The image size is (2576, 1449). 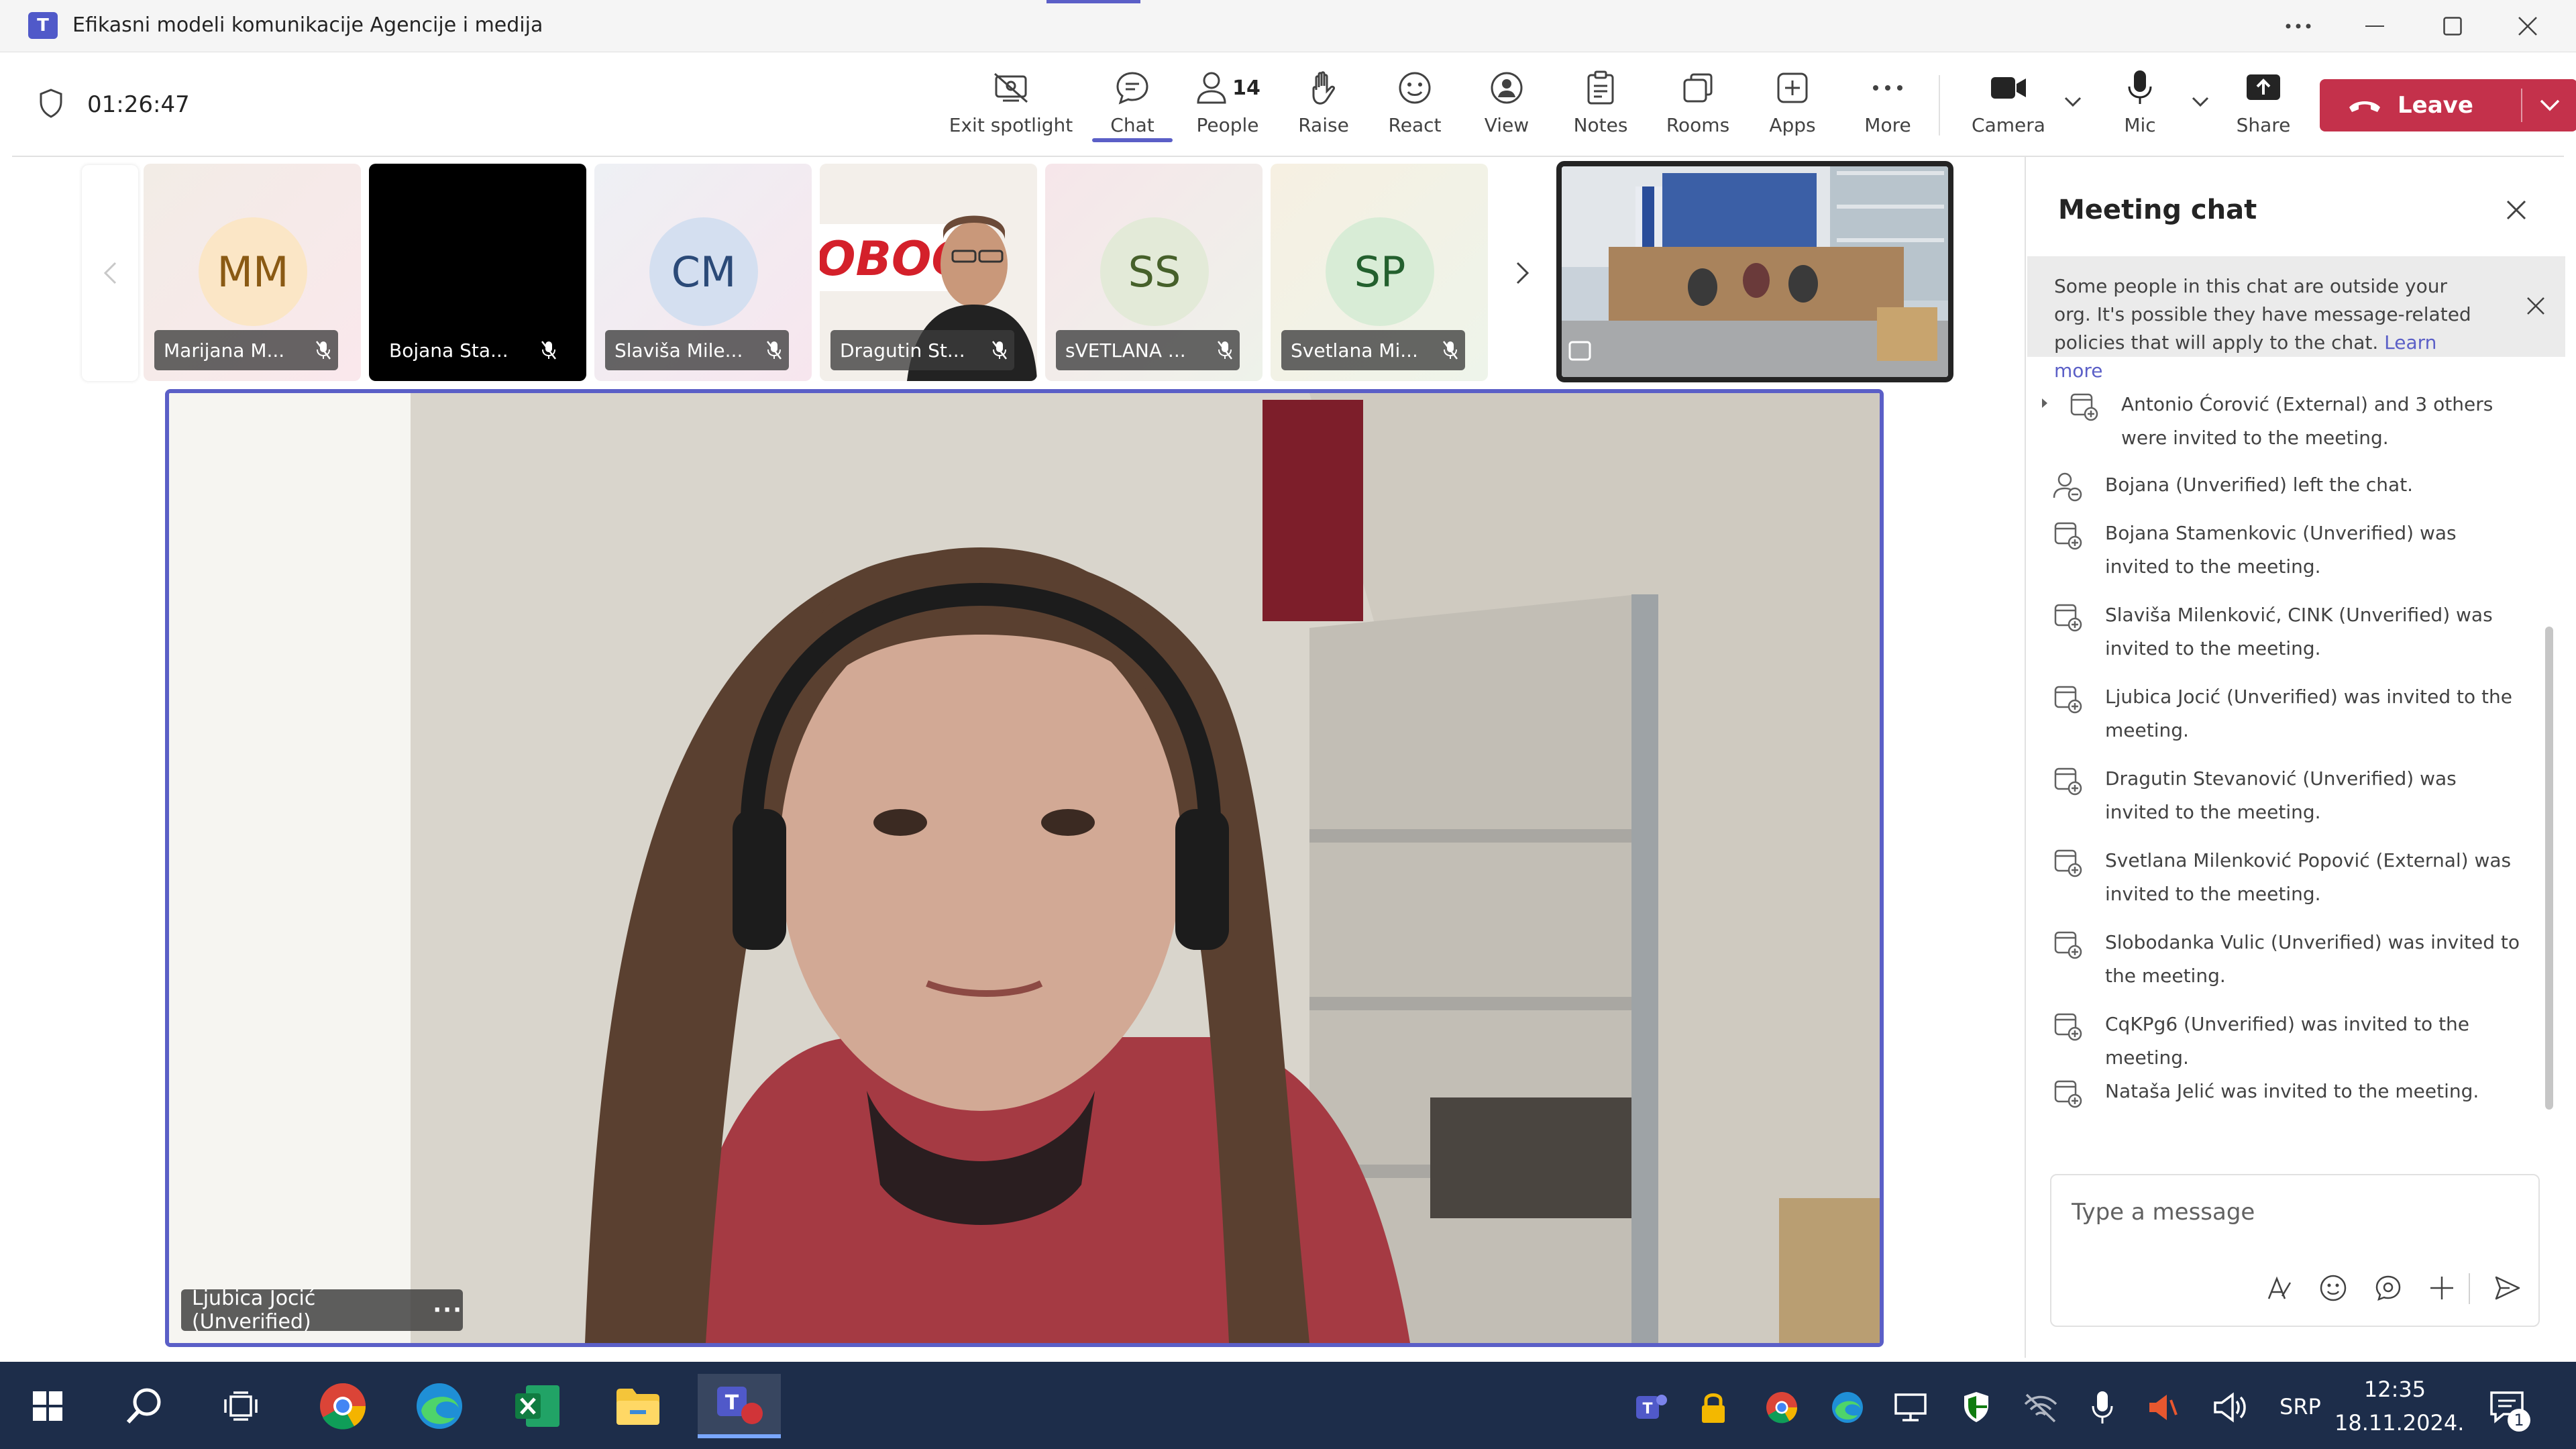 I want to click on wifi-off-tray-icon, so click(x=2041, y=1407).